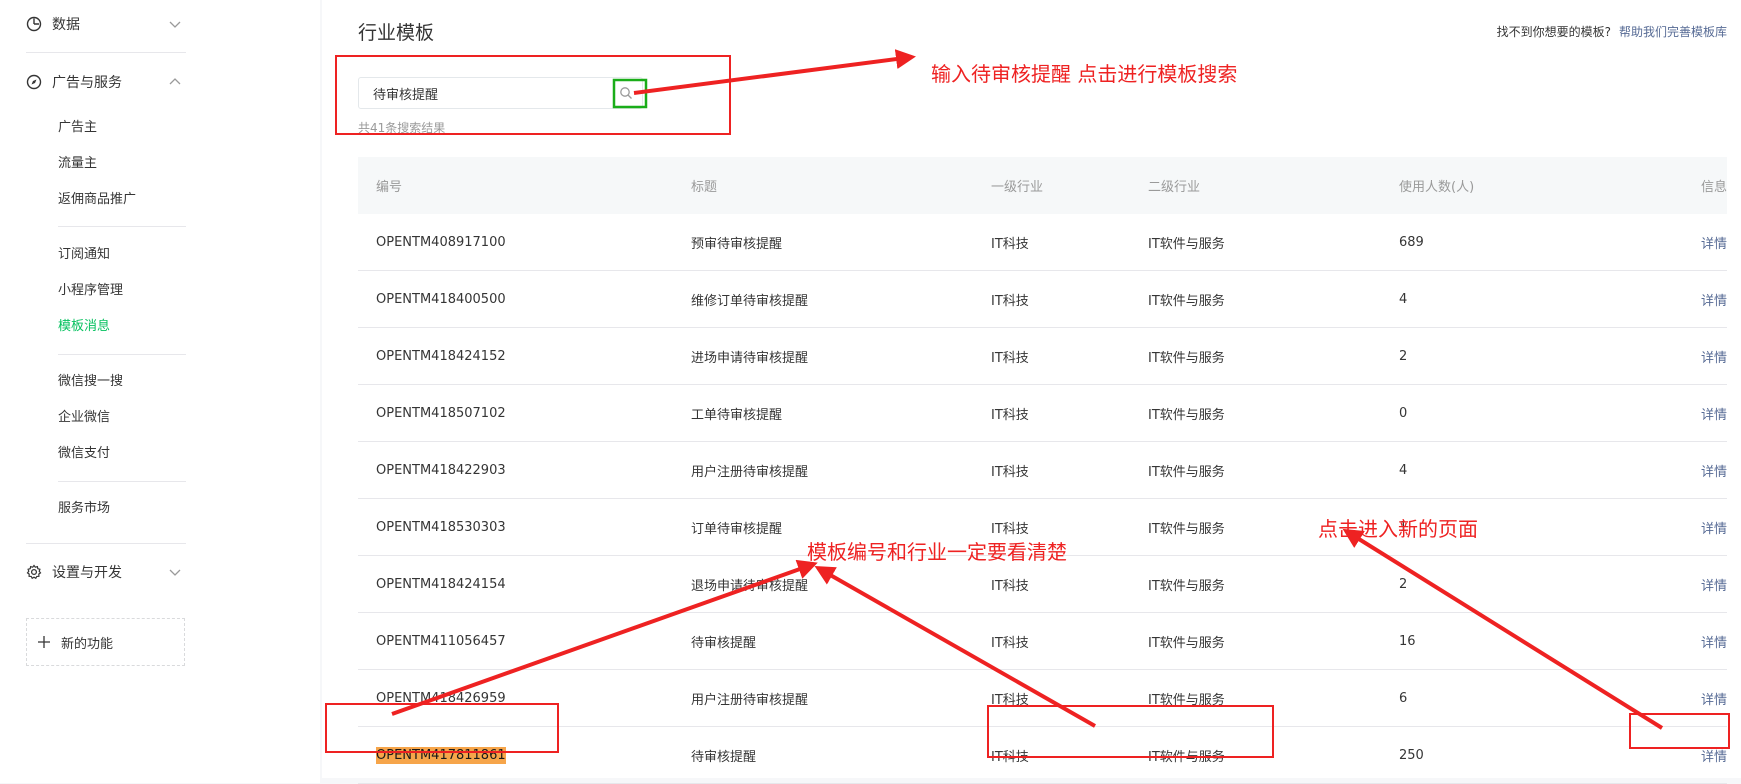 The image size is (1741, 784). I want to click on table-row: OPENTM411056457 待审核提醒 IT科技 IT软件与服务 16 详情, so click(1042, 641).